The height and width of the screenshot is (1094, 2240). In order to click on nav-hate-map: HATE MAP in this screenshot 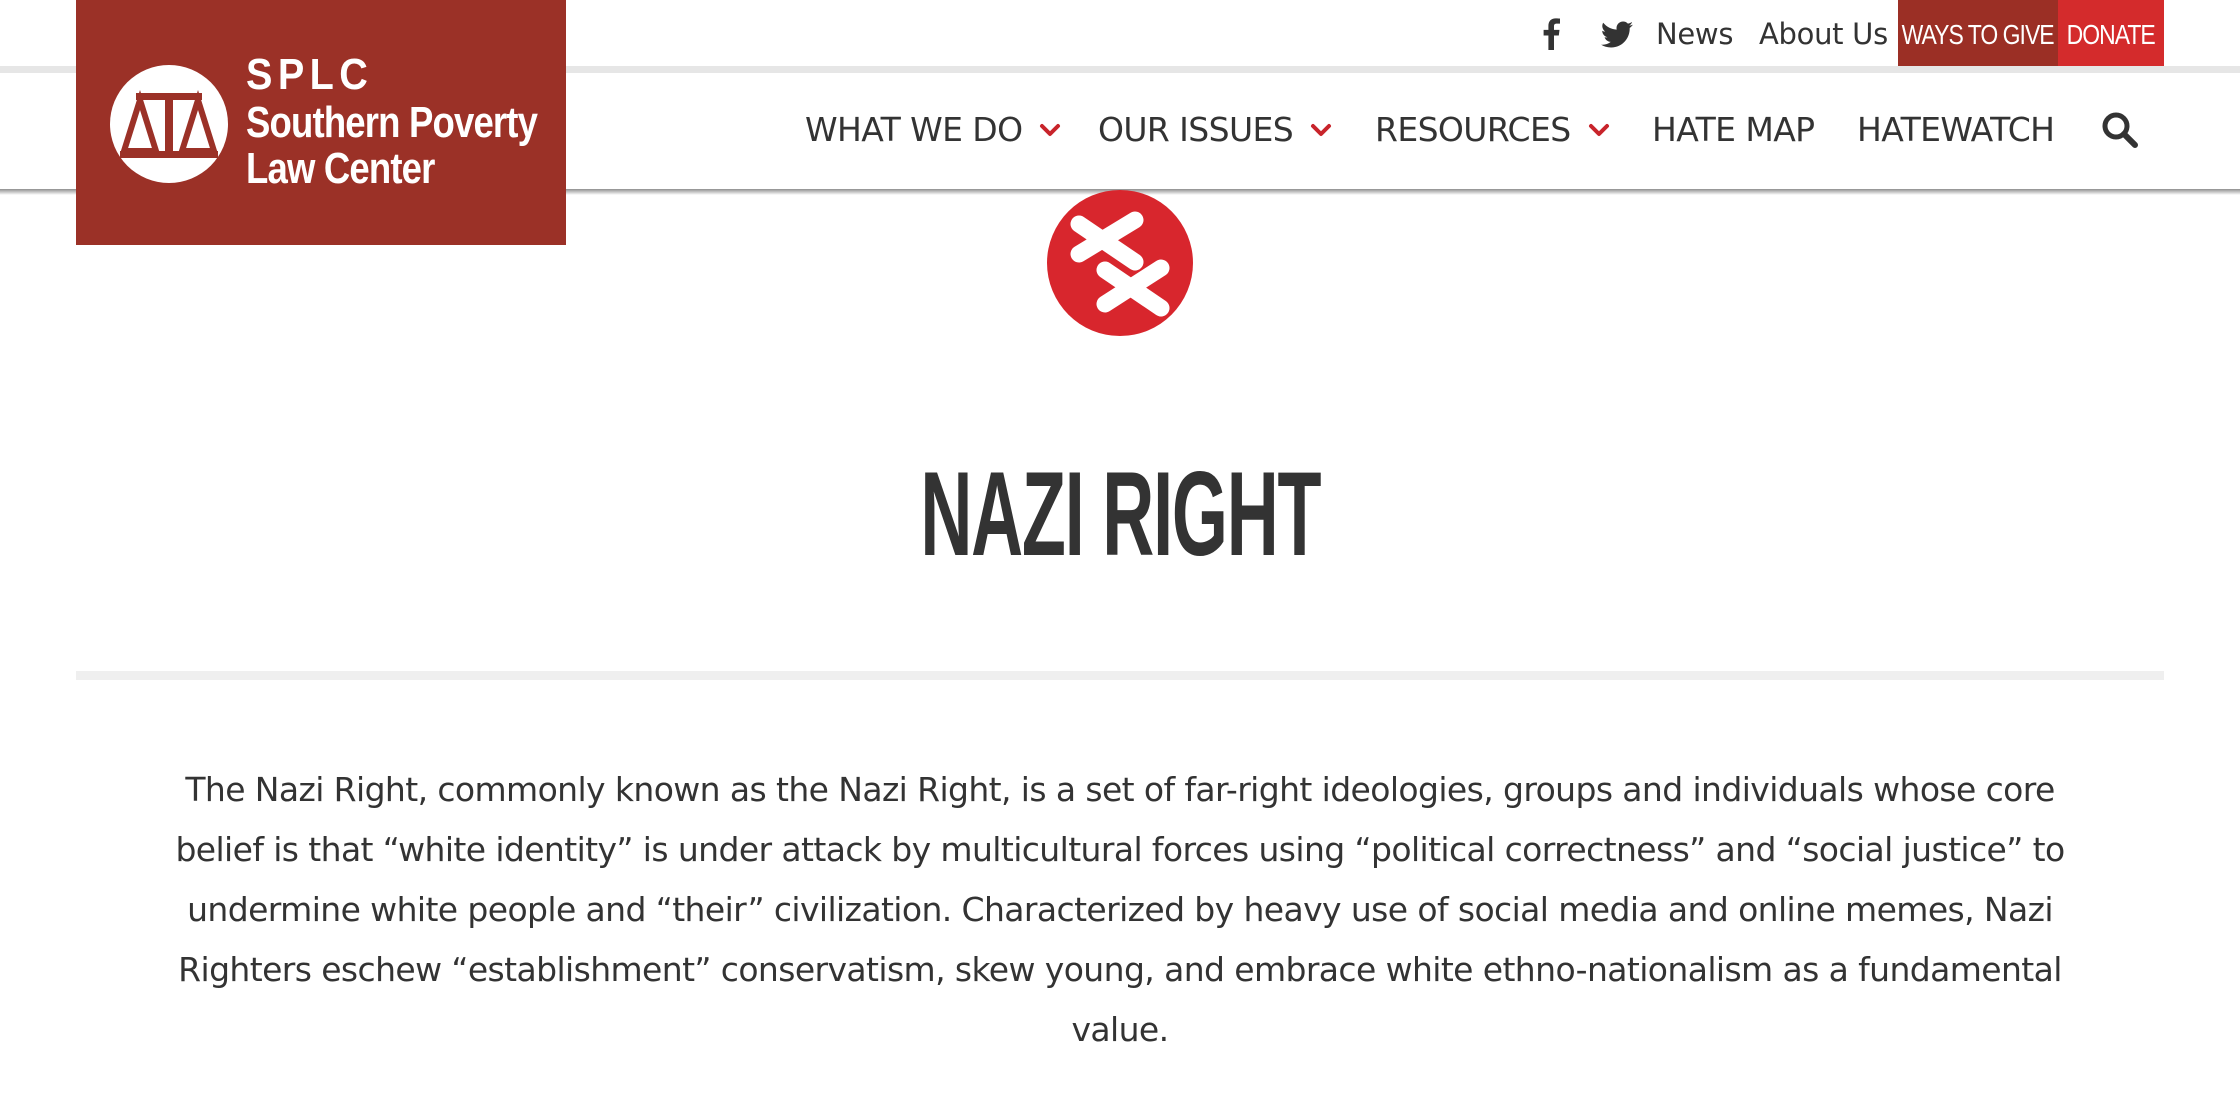, I will do `click(1733, 129)`.